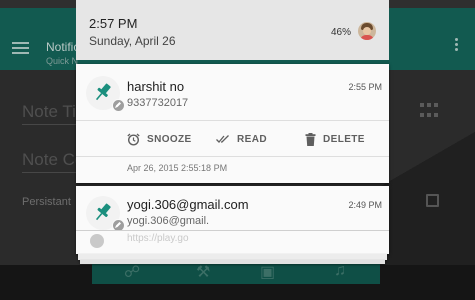 The height and width of the screenshot is (300, 475). Describe the element at coordinates (133, 139) in the screenshot. I see `alarm-clock-icon` at that location.